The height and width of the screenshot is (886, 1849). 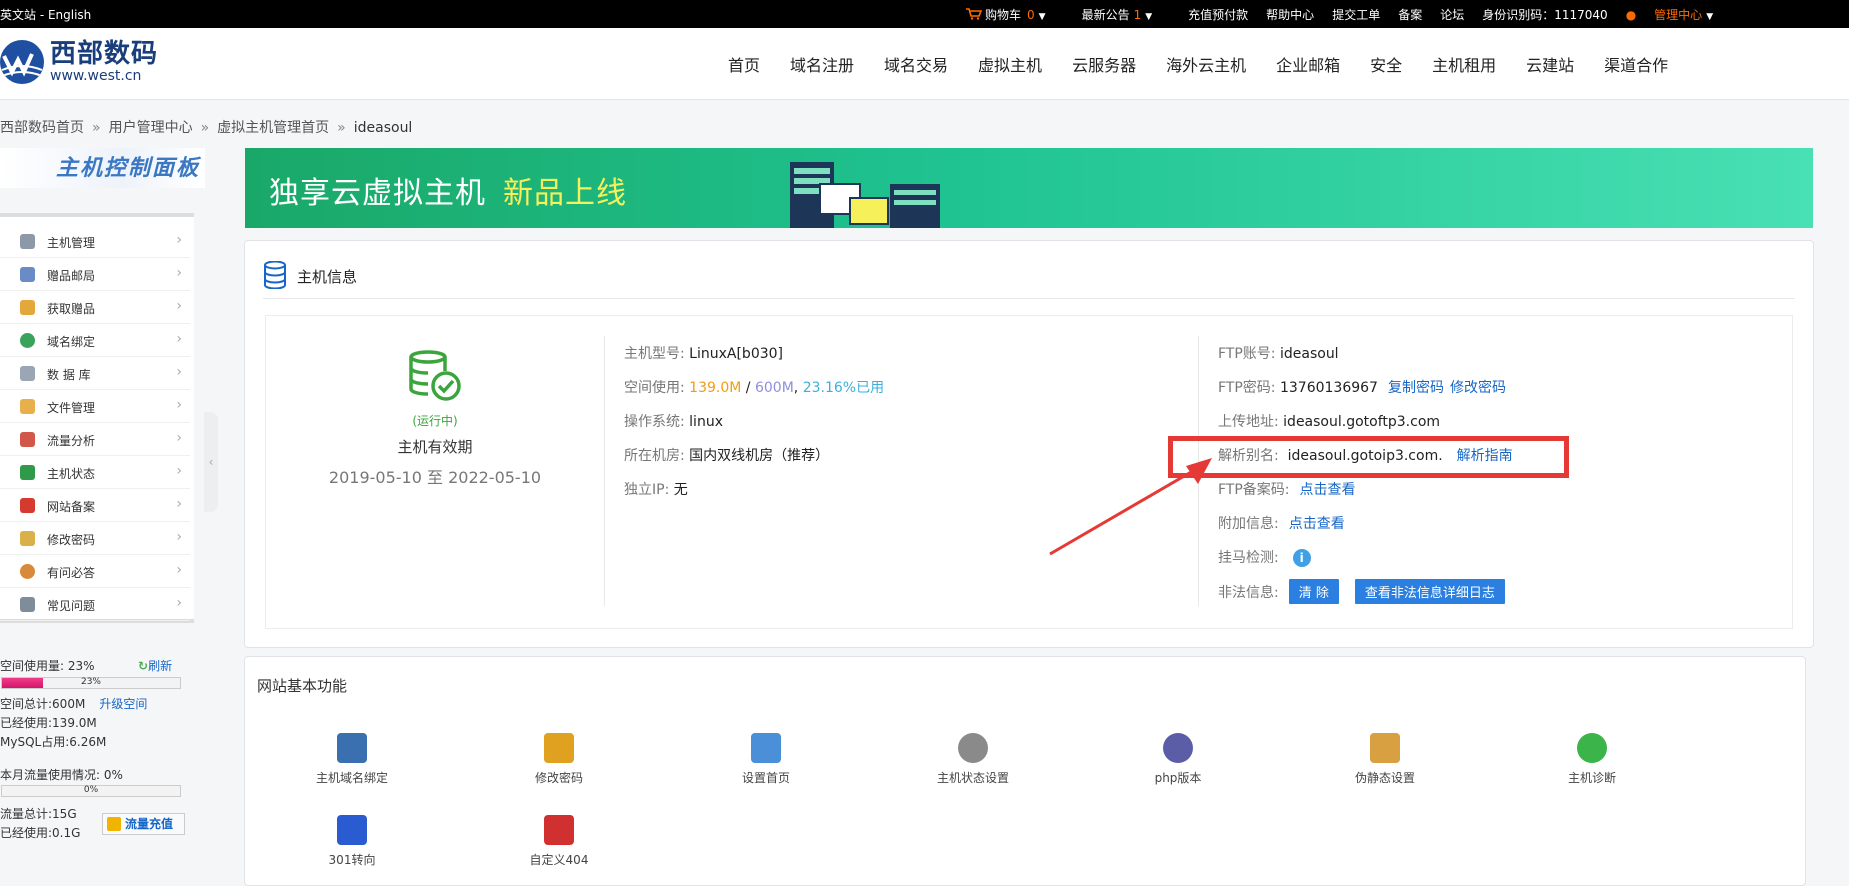 What do you see at coordinates (973, 759) in the screenshot?
I see `feature-host-status-settings: 主机状态设置` at bounding box center [973, 759].